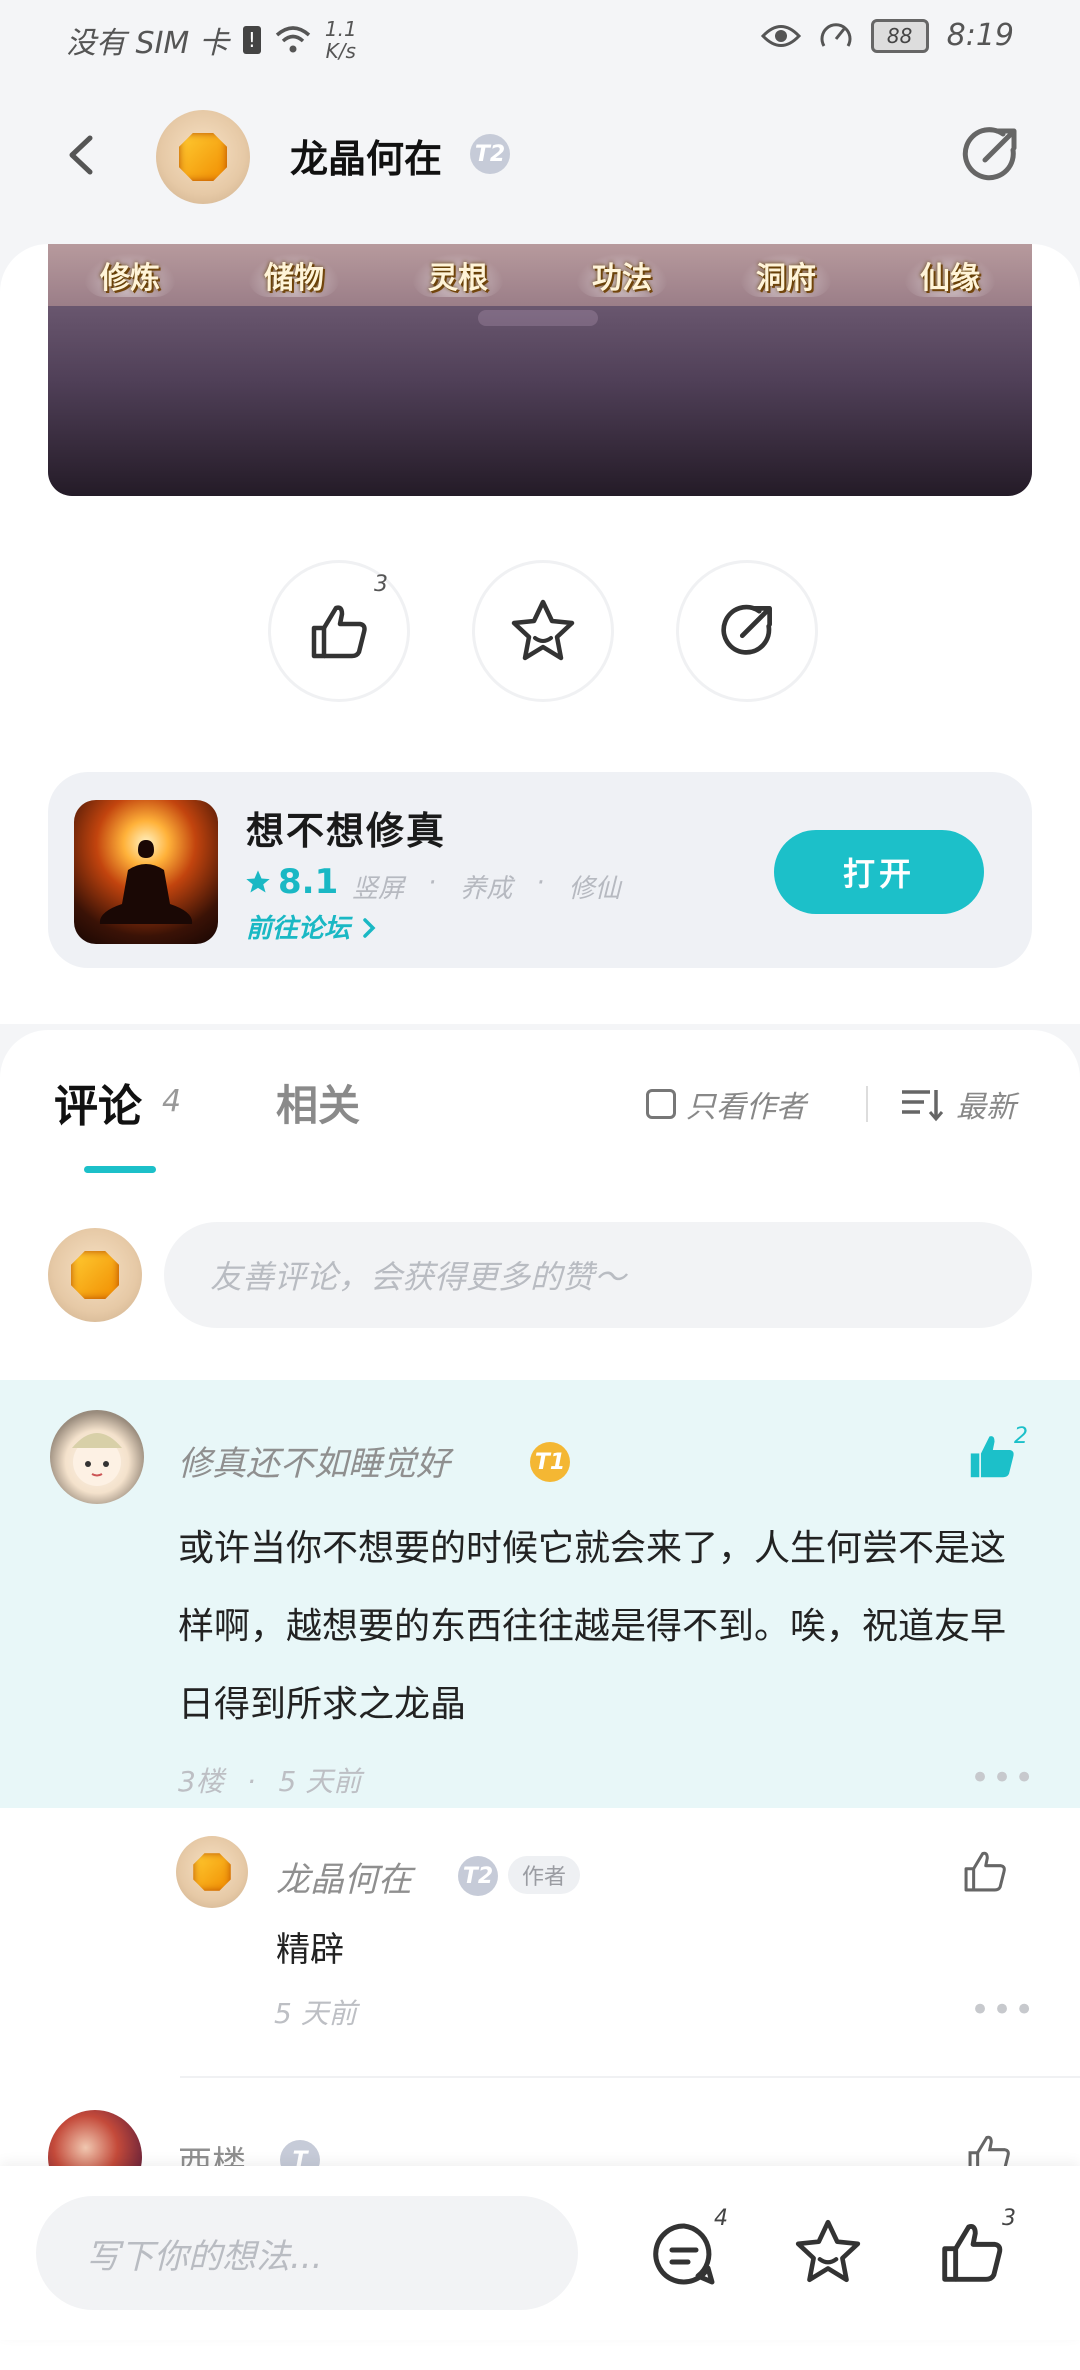  I want to click on favorite-bottom-button, so click(828, 2252).